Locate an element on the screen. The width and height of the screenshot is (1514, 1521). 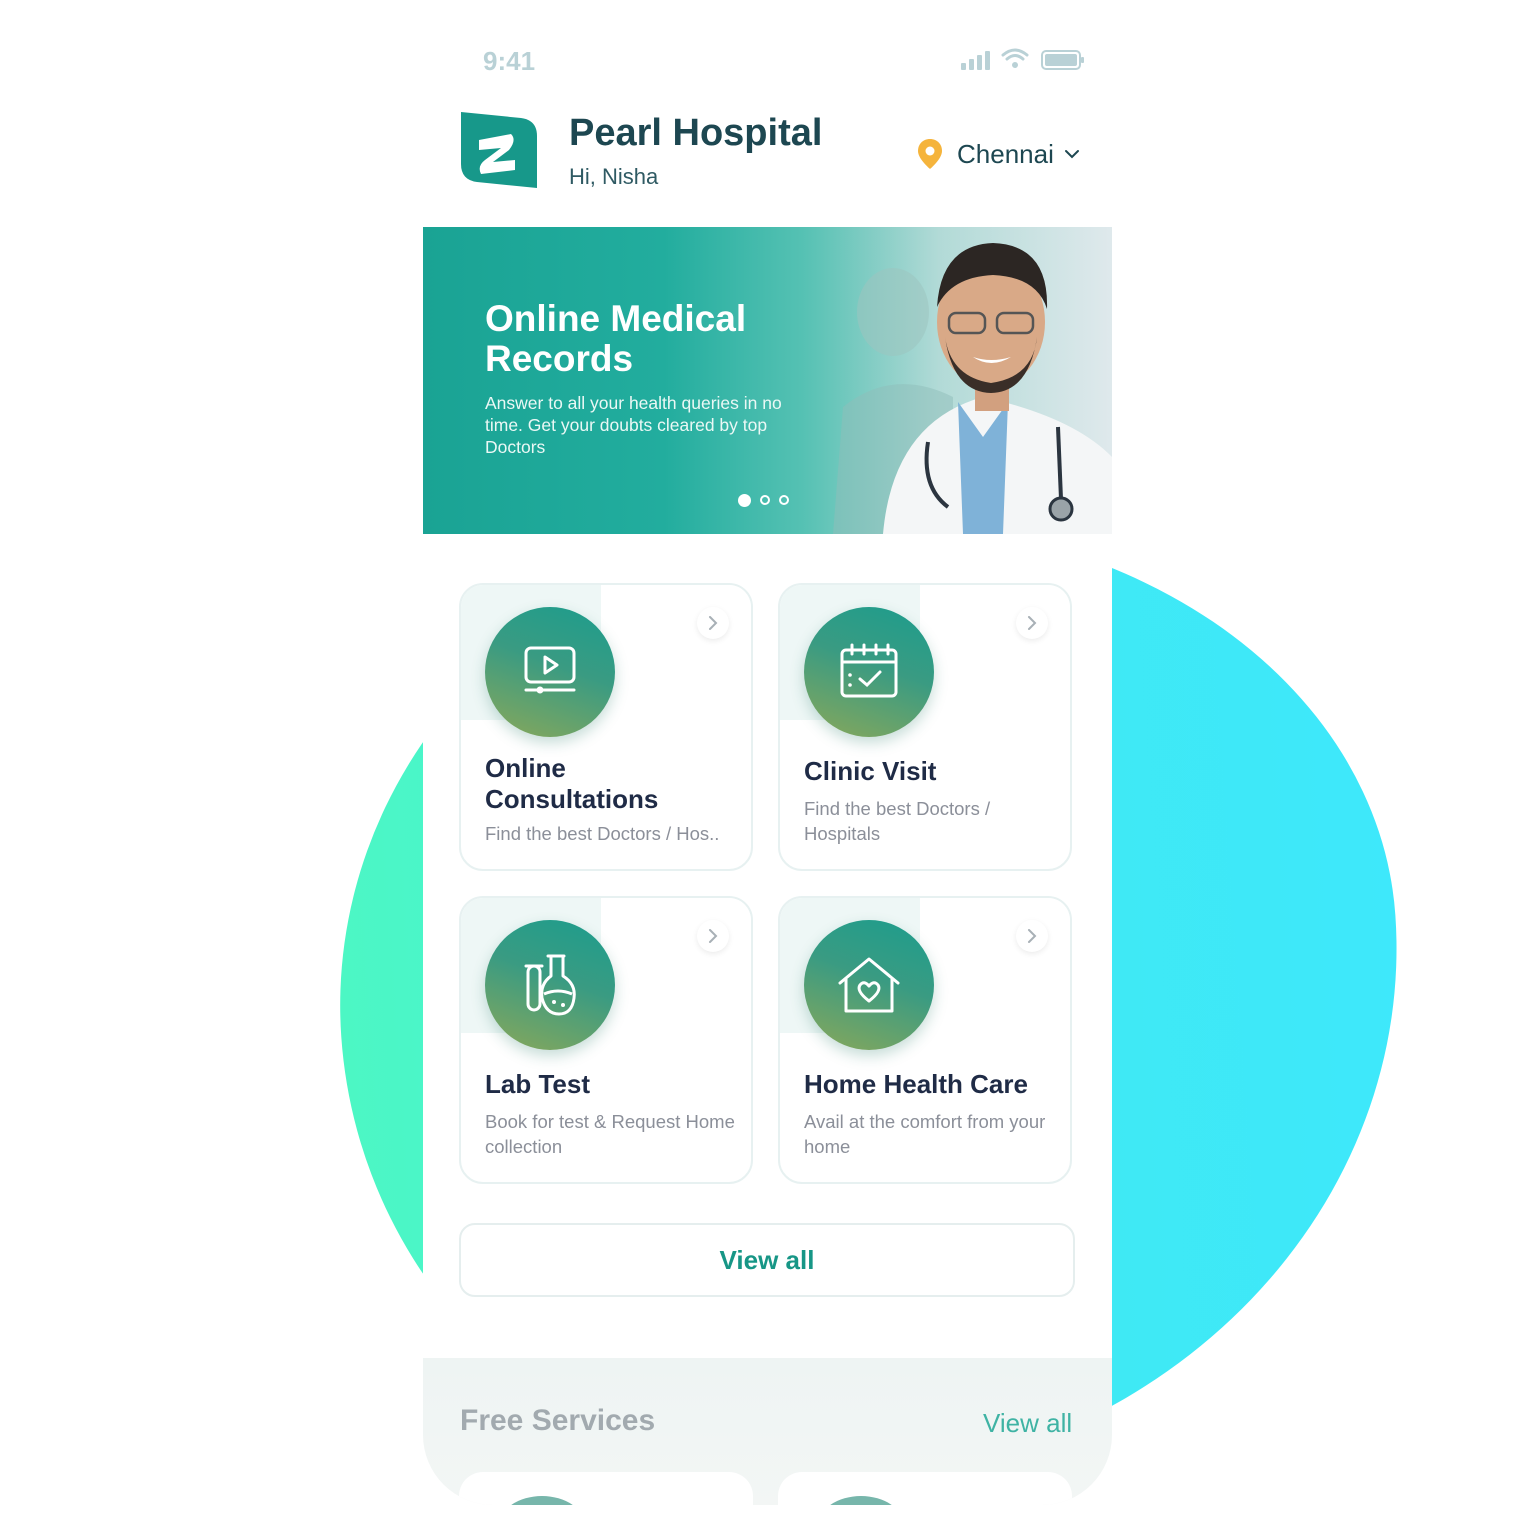
calendar-check-icon is located at coordinates (869, 672).